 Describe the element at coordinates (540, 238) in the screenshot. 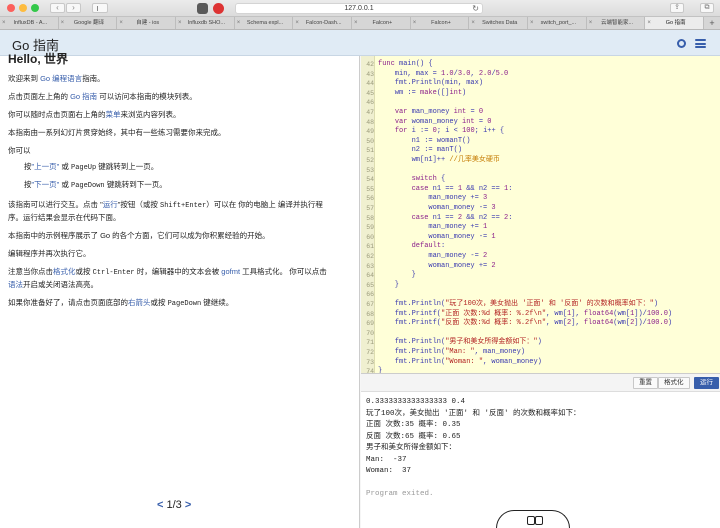

I see `code-line: 60 woman_money -= 1` at that location.